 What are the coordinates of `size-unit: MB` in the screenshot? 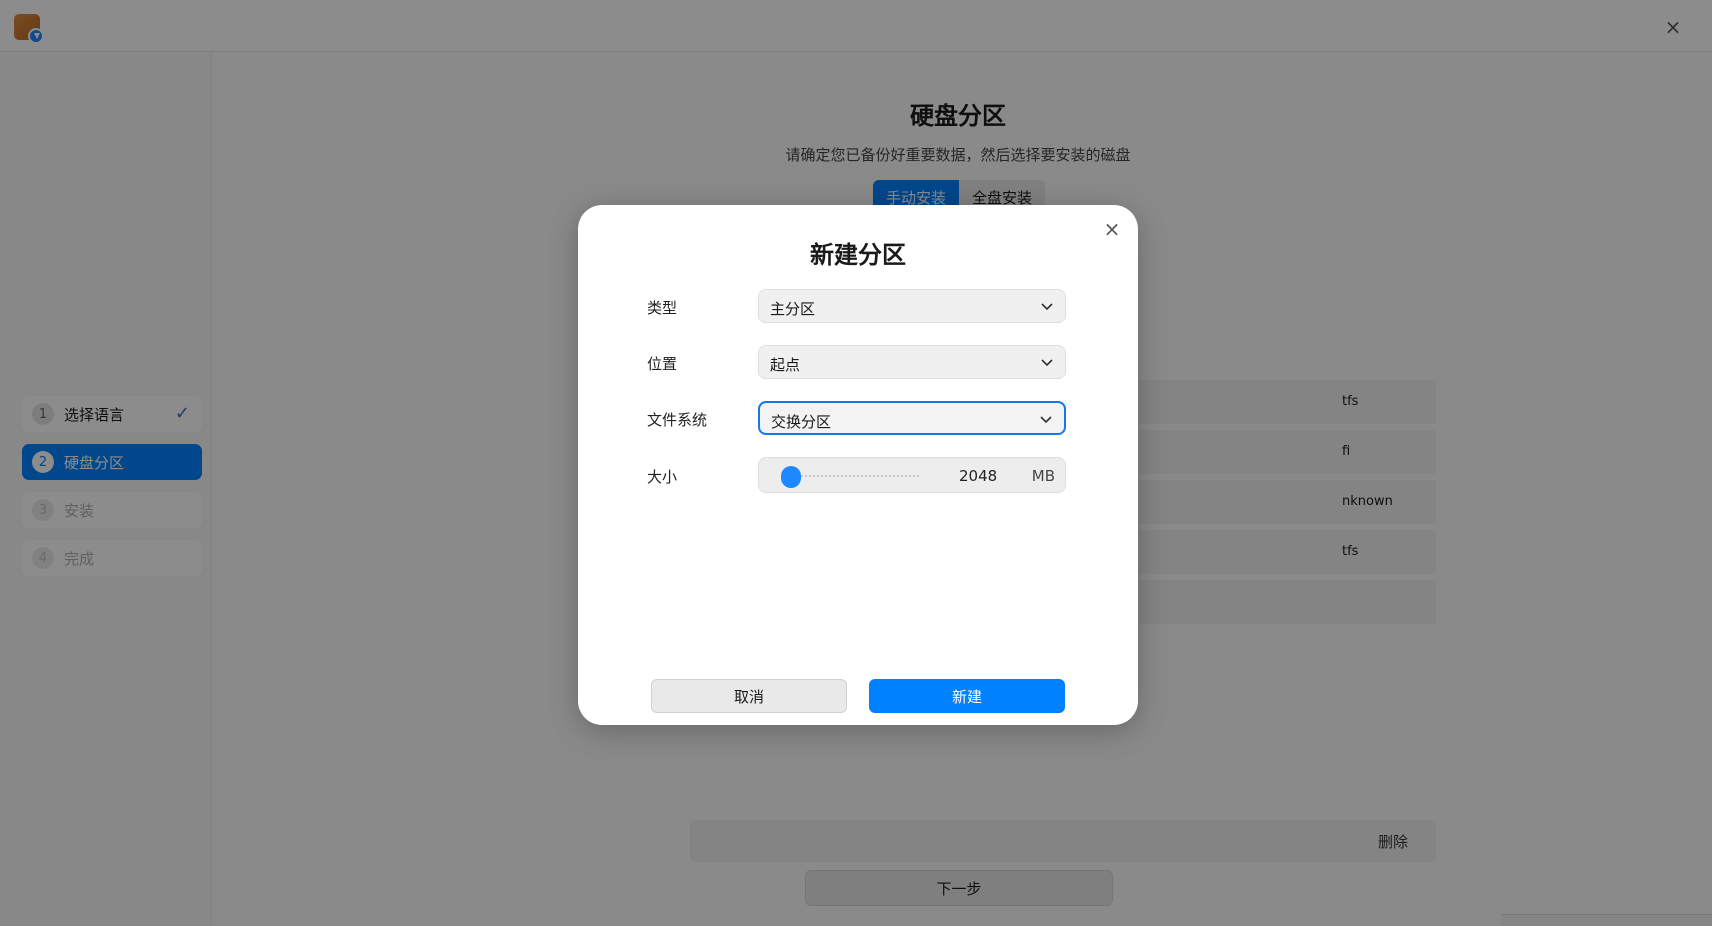 It's located at (1043, 476).